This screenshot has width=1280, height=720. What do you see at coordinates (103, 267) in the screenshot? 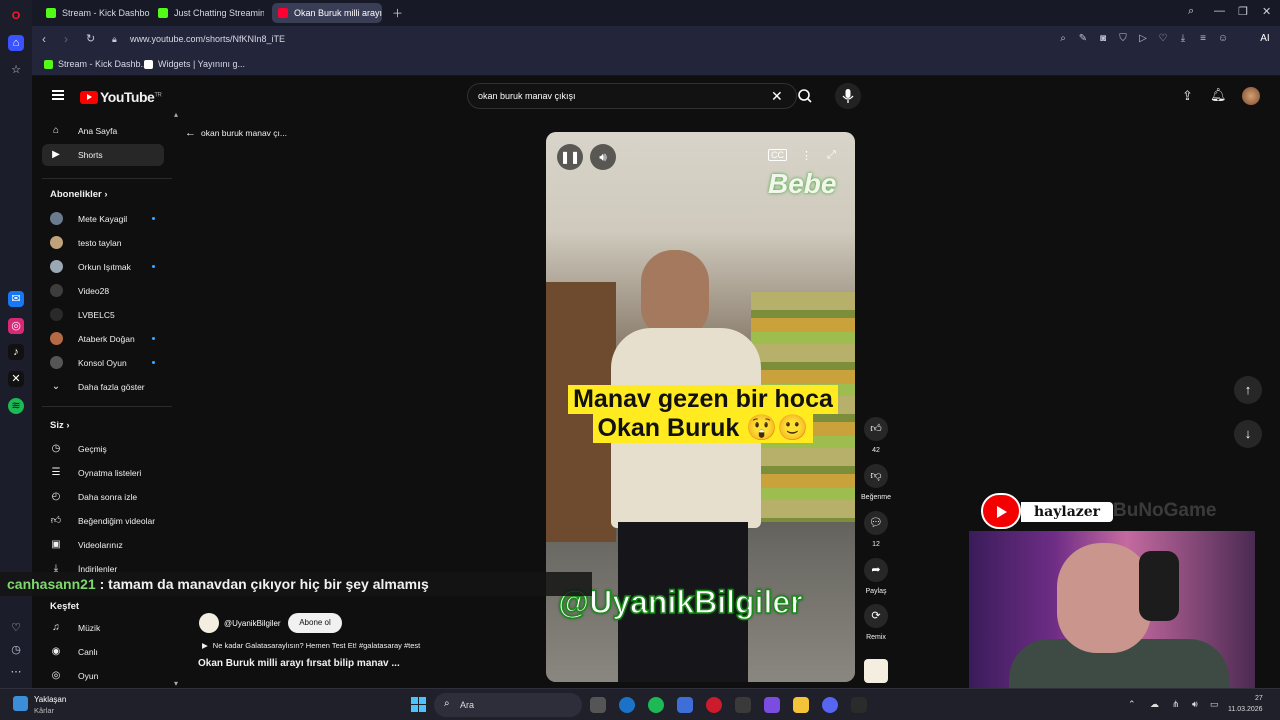
I see `subscription-item: Orkun Işıtmak` at bounding box center [103, 267].